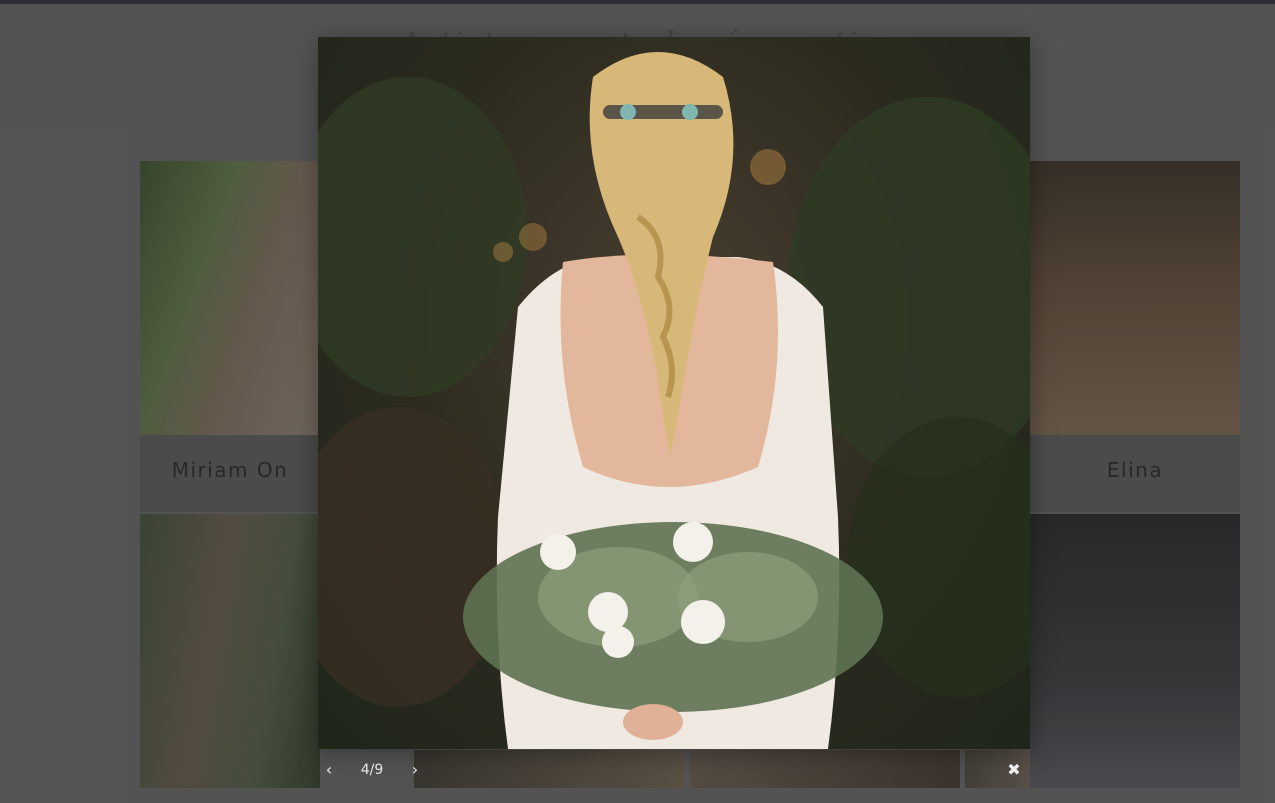  I want to click on close-icon: ✖, so click(1014, 770).